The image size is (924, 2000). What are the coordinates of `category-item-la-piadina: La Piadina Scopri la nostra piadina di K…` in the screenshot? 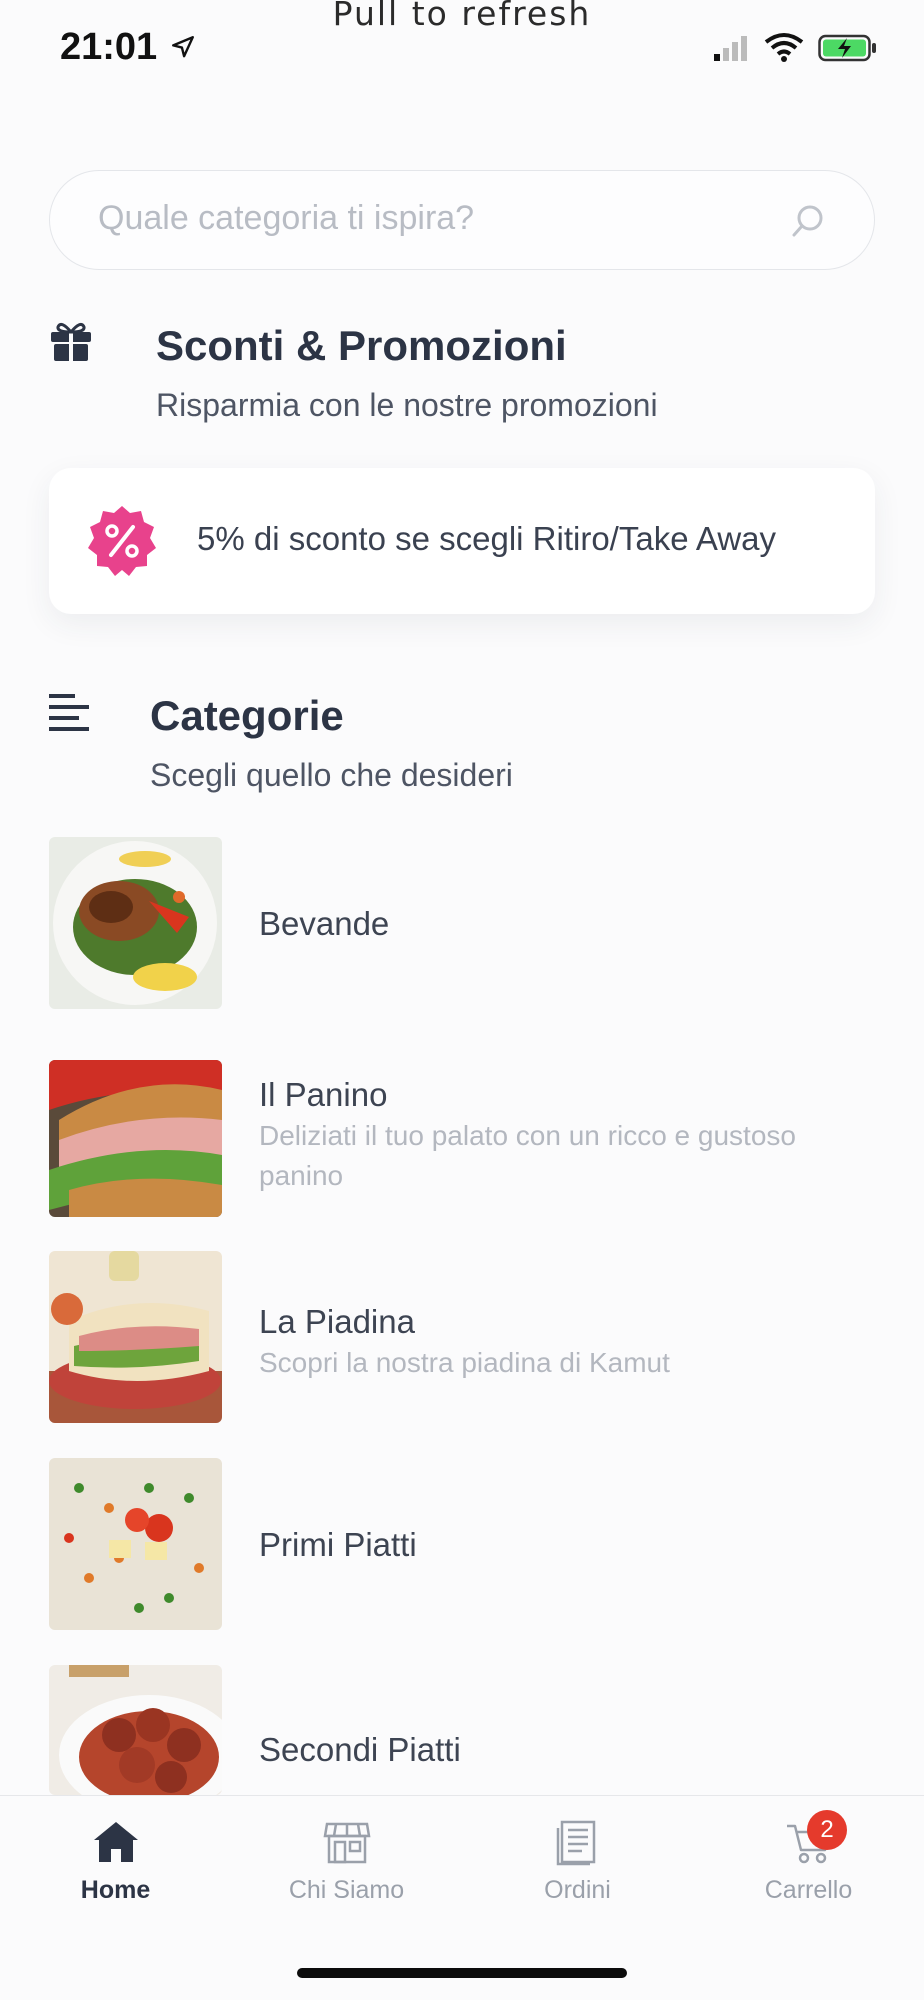 It's located at (462, 1337).